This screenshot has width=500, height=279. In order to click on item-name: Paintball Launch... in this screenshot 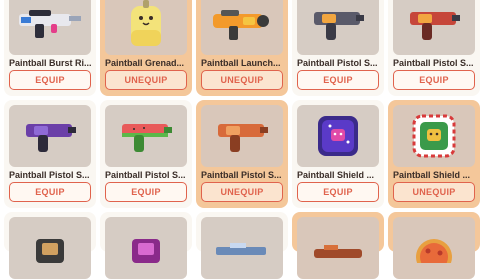, I will do `click(241, 63)`.